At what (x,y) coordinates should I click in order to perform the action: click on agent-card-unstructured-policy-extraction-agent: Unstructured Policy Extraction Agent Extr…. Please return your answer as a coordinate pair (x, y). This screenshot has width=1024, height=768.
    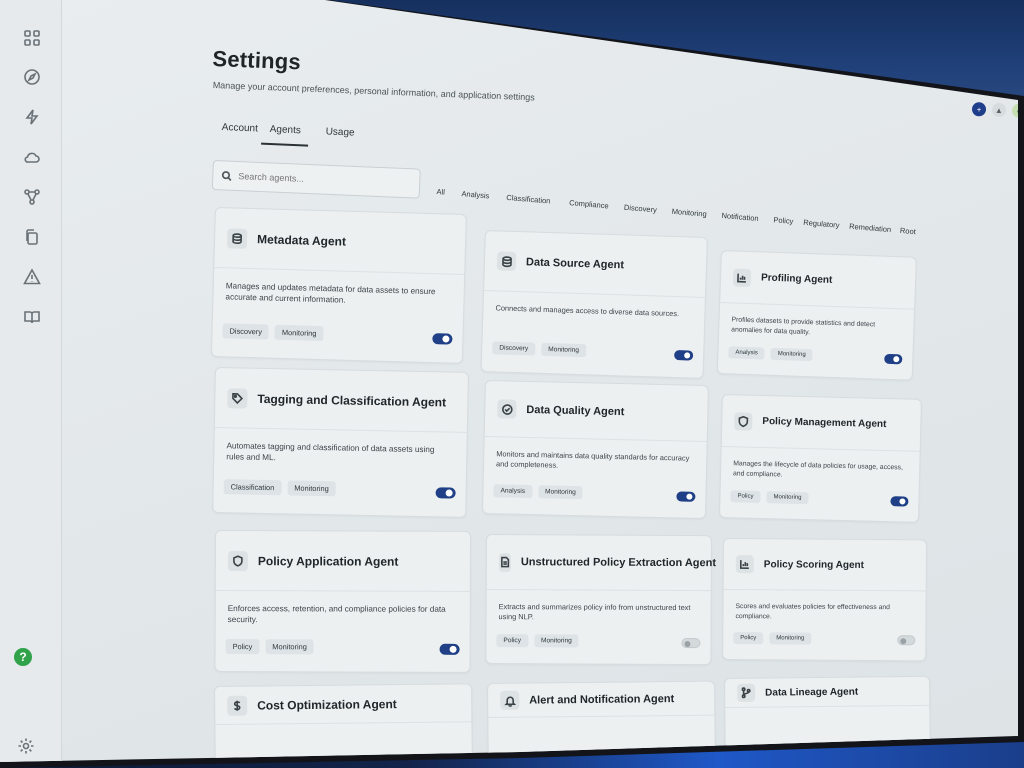
    Looking at the image, I should click on (600, 600).